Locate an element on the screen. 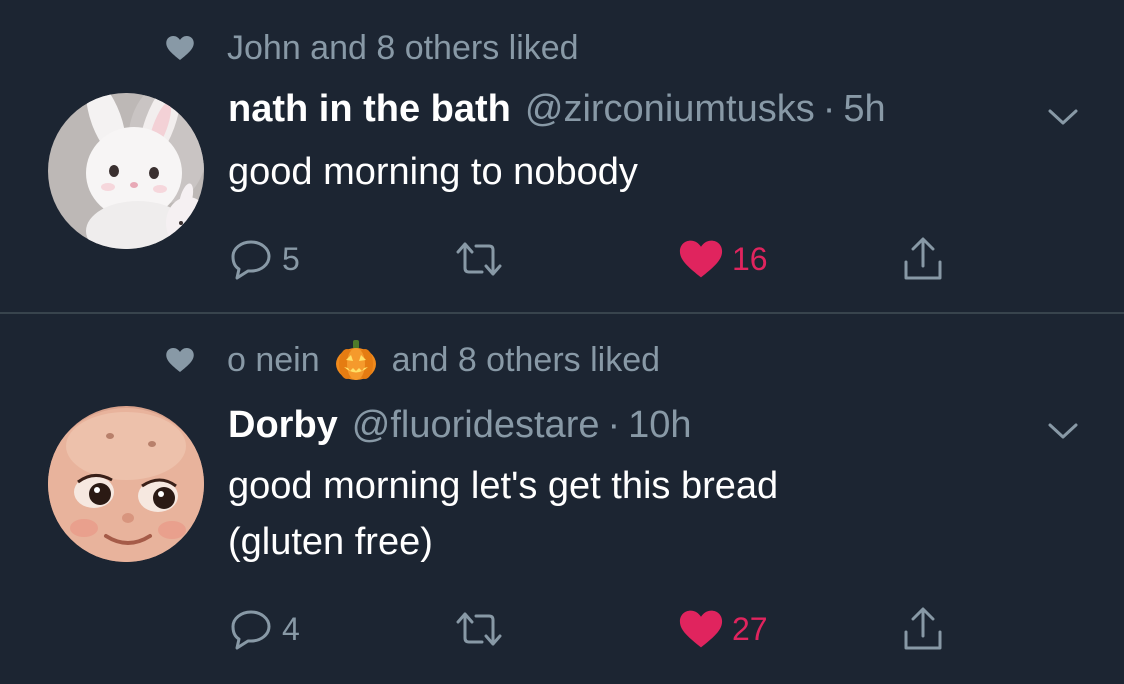  kewpie-face-avatar is located at coordinates (126, 484).